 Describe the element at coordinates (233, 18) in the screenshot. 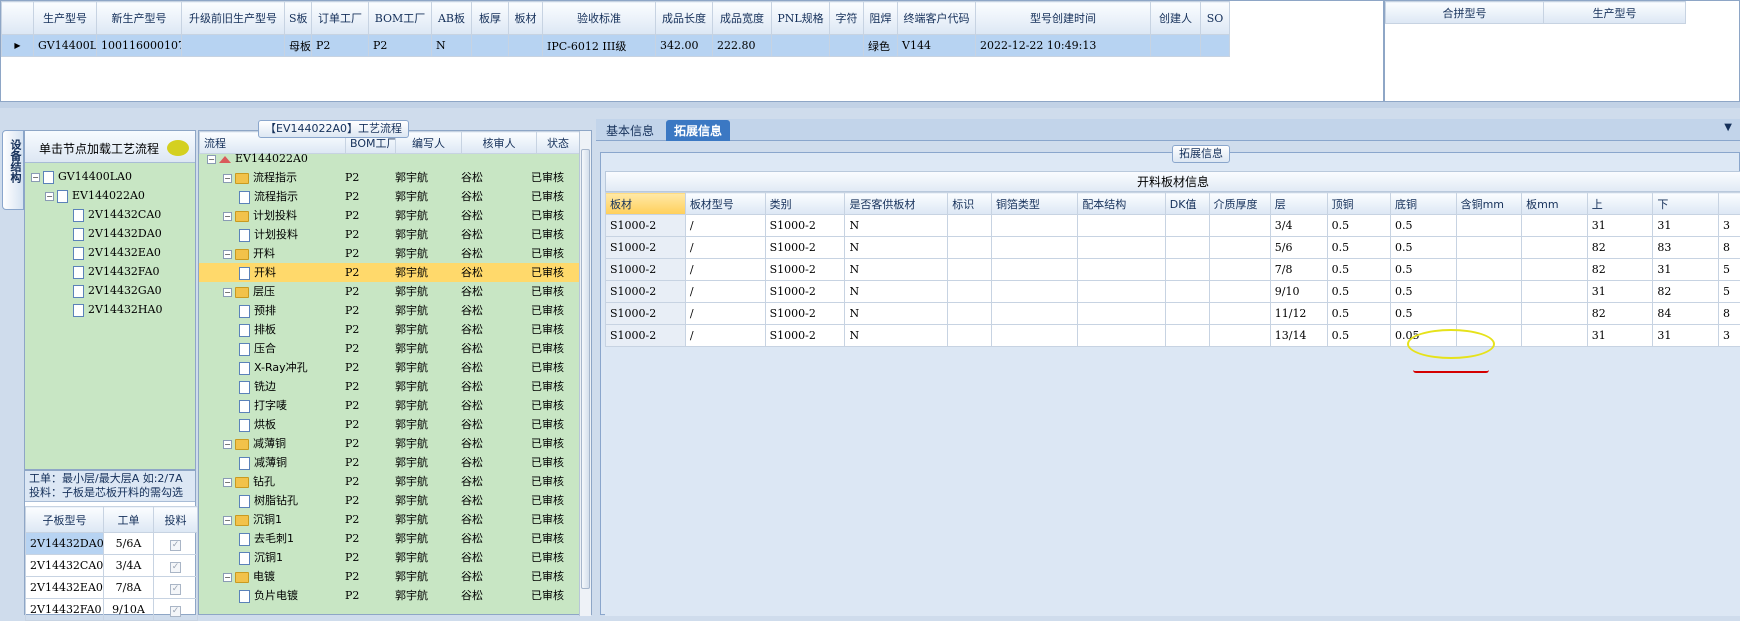

I see `col-header: 升级前旧生产型号` at that location.